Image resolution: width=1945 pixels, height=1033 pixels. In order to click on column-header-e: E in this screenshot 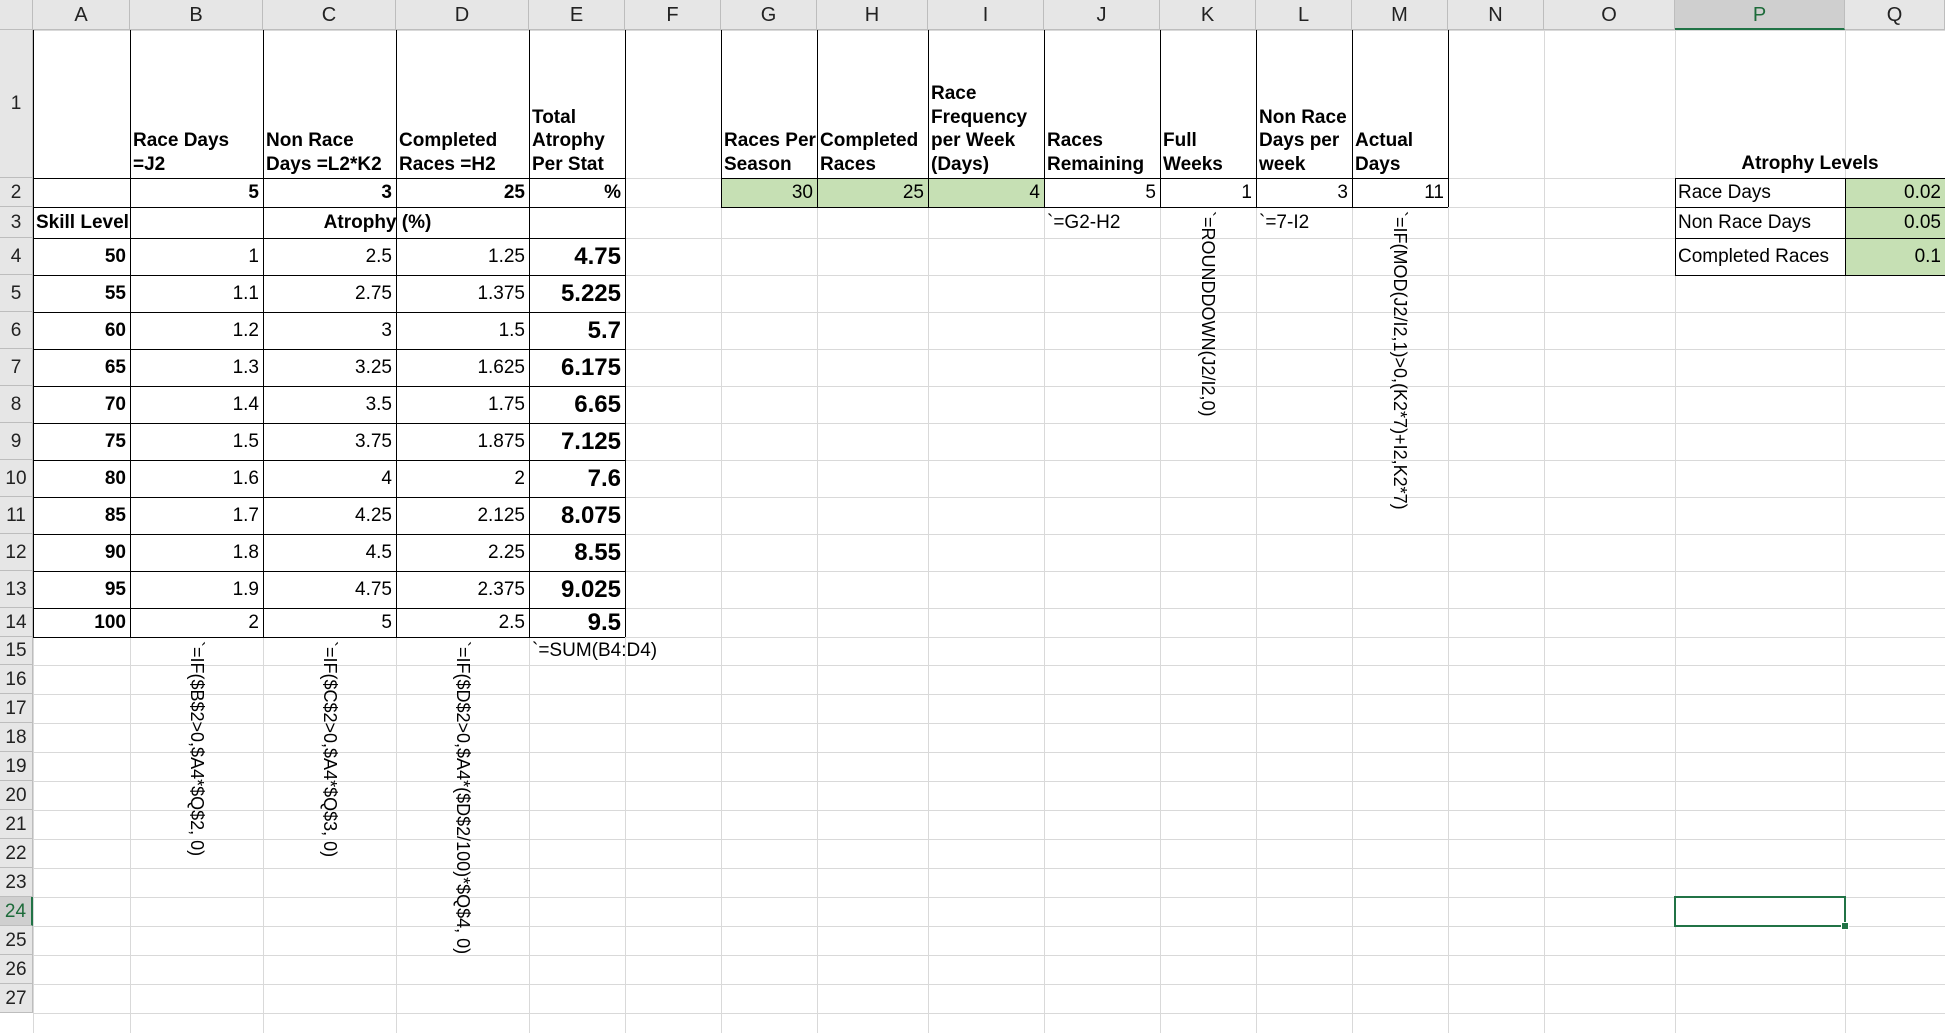, I will do `click(577, 15)`.